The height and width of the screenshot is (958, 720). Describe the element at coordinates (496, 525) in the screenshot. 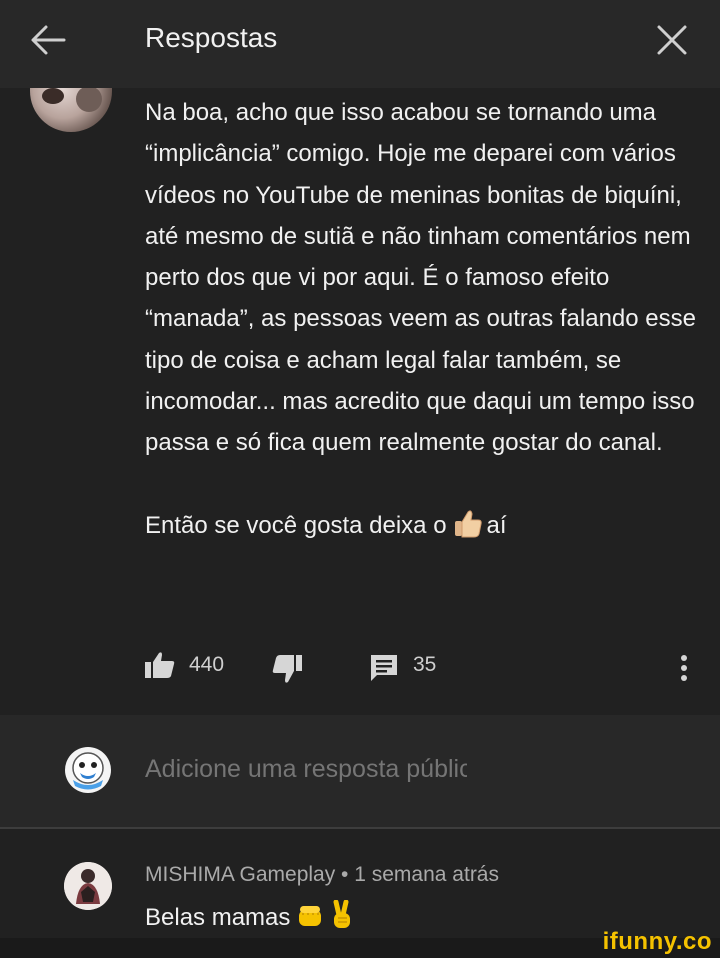

I see `comment-paragraph-2-end: aí` at that location.